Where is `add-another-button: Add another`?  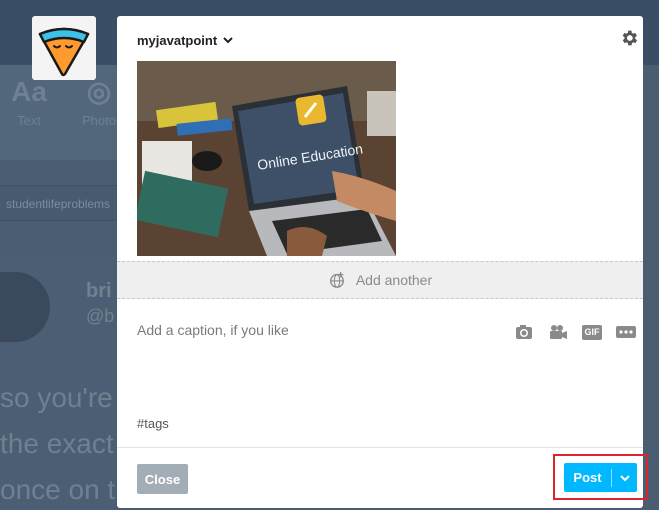 add-another-button: Add another is located at coordinates (380, 280).